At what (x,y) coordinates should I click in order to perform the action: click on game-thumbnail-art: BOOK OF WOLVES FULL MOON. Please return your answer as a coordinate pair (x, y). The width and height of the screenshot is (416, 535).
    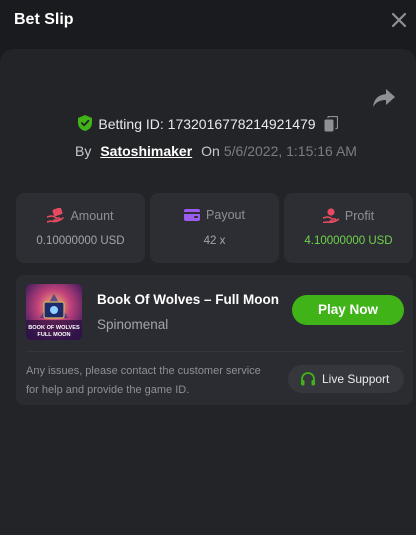
    Looking at the image, I should click on (54, 312).